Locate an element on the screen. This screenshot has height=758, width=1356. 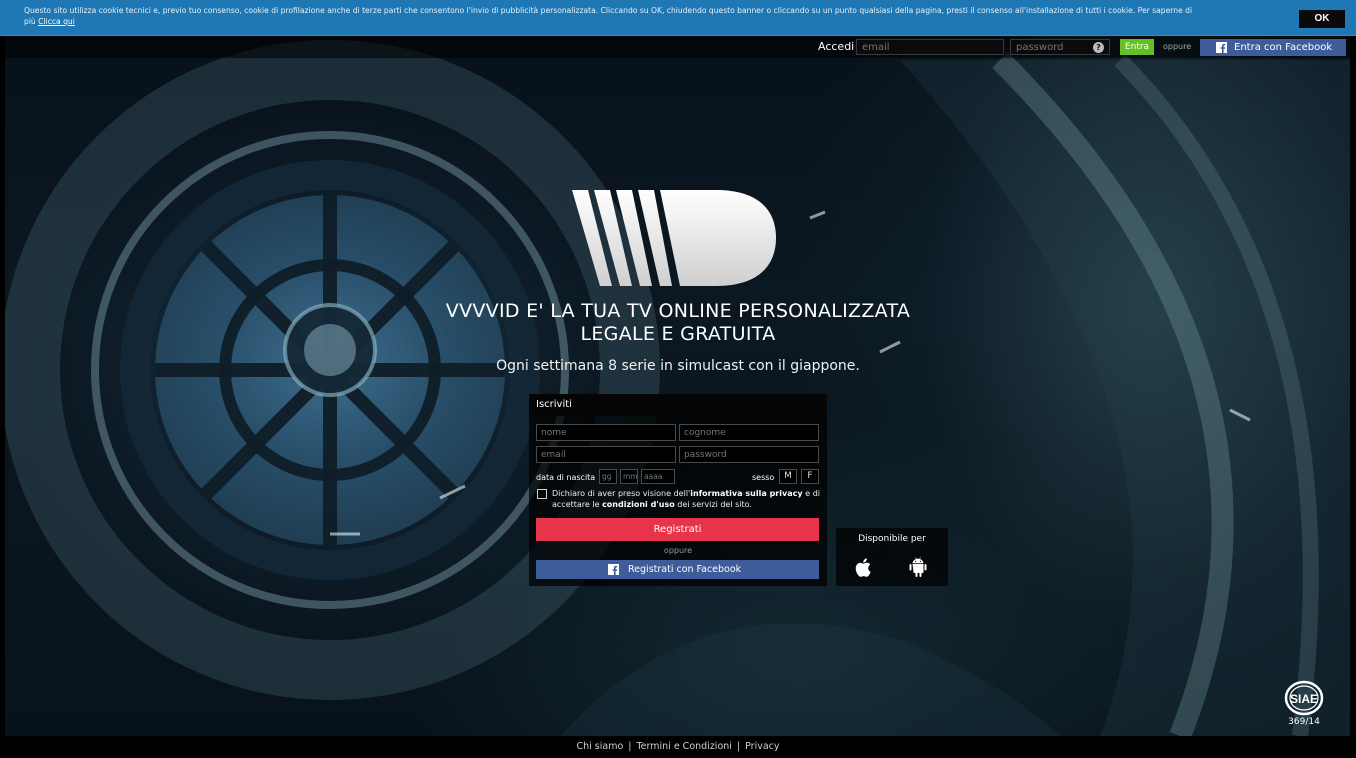
svg-text: SIAE is located at coordinates (1304, 699).